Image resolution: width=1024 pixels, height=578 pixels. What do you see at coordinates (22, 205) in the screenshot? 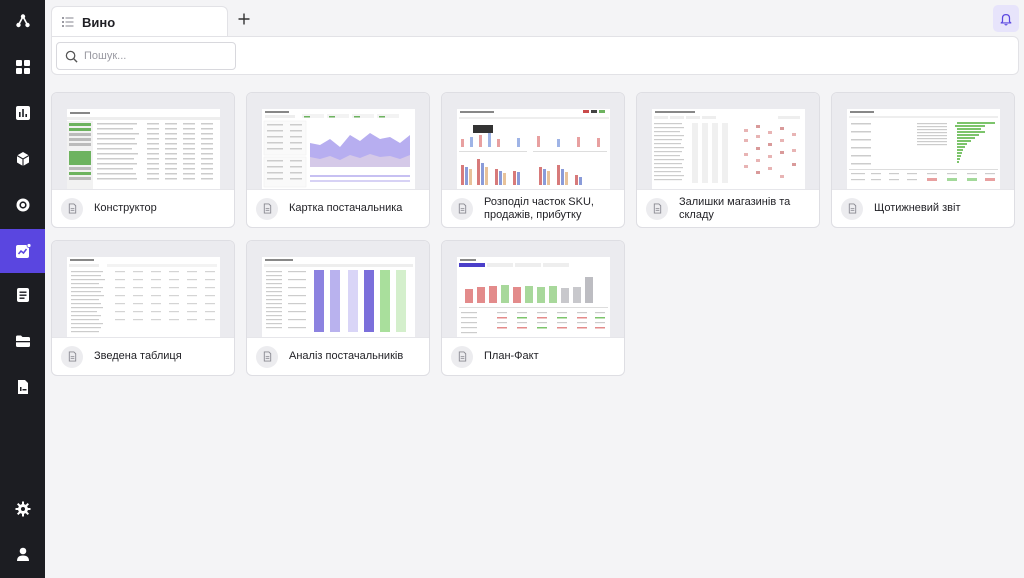
I see `target-icon` at bounding box center [22, 205].